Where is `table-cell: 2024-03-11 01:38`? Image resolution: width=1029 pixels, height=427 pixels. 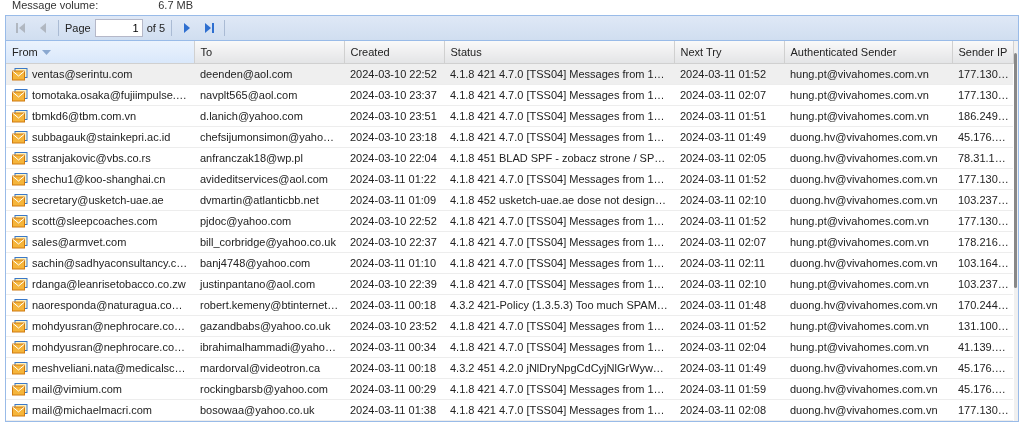
table-cell: 2024-03-11 01:38 is located at coordinates (394, 410).